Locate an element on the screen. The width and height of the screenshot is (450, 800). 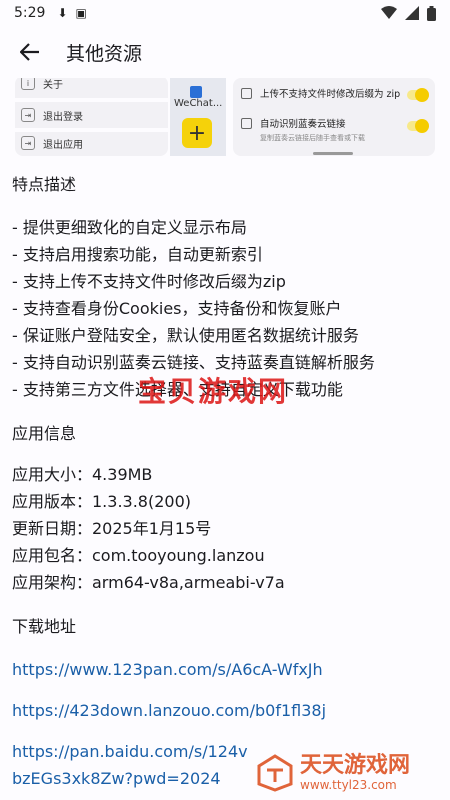
arrow-back-icon is located at coordinates (29, 52).